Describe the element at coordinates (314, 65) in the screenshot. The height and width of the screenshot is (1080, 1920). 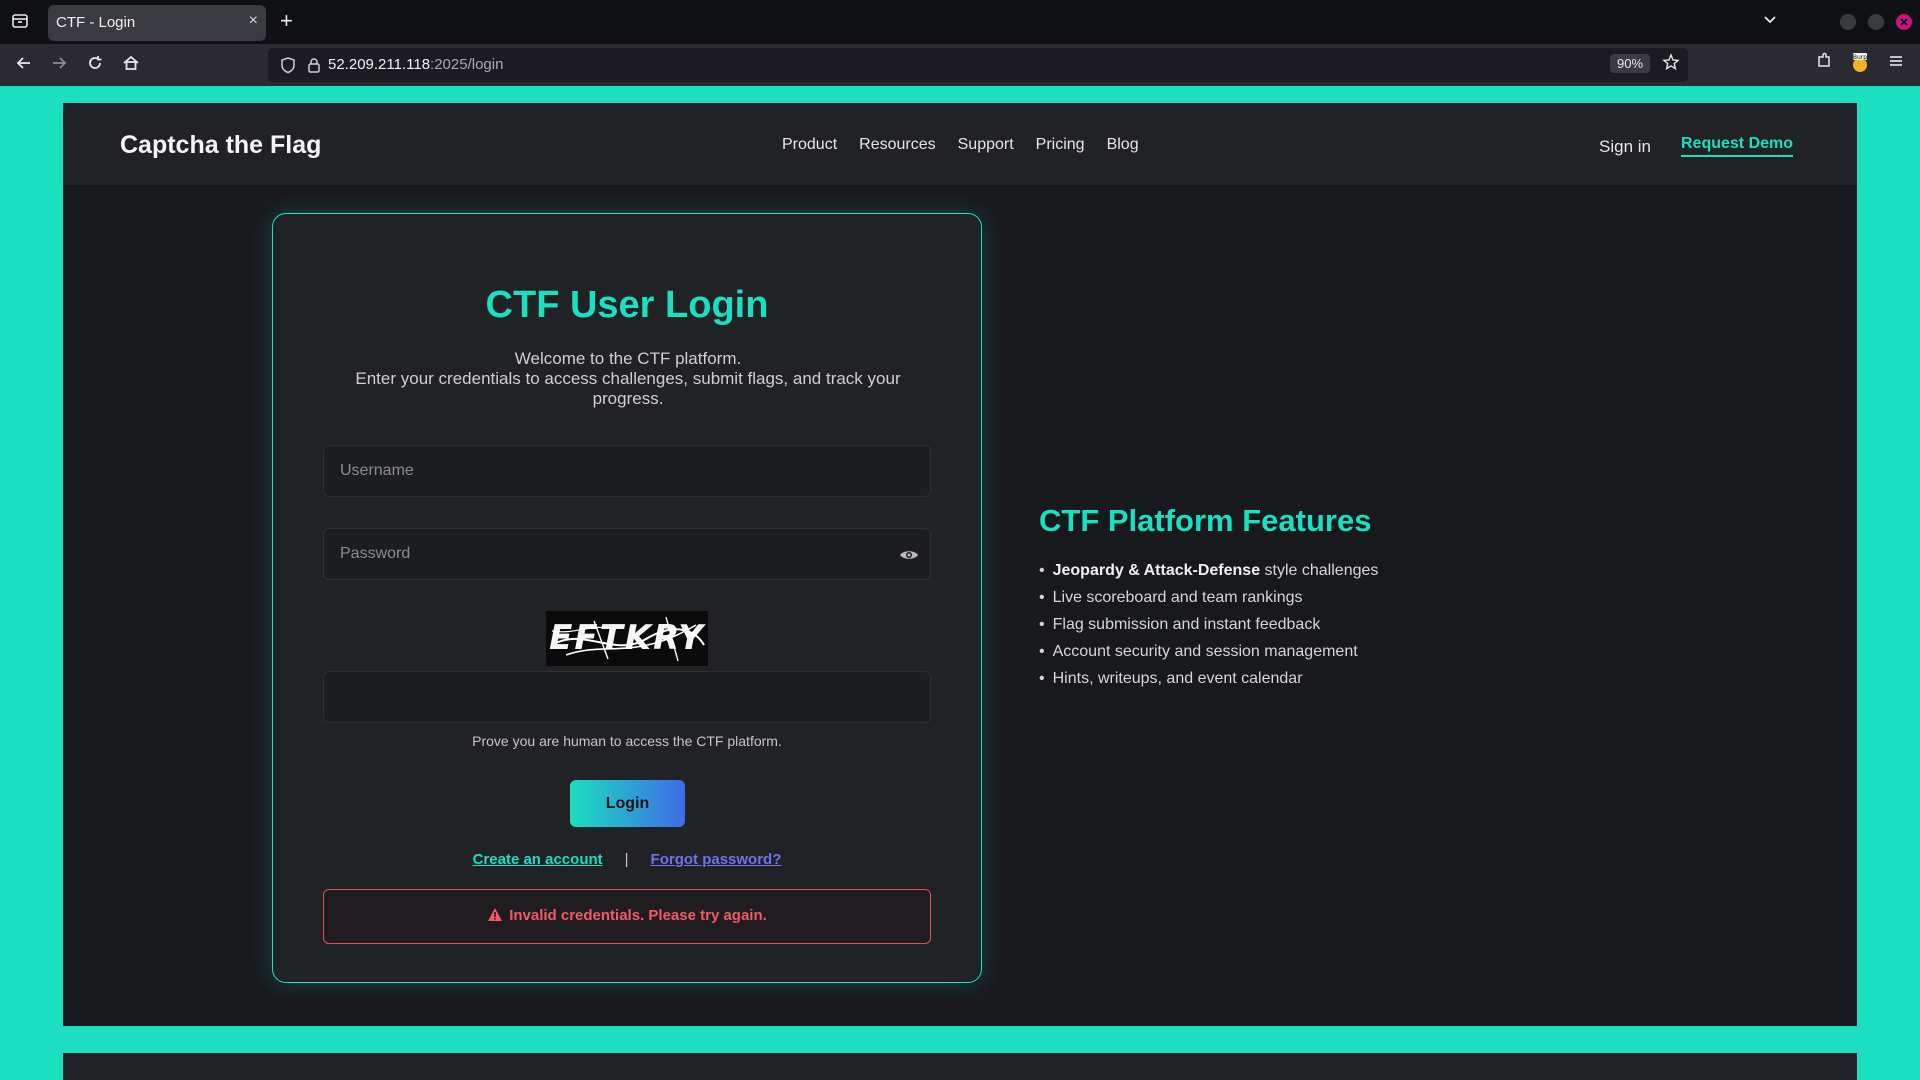
I see `lock-icon` at that location.